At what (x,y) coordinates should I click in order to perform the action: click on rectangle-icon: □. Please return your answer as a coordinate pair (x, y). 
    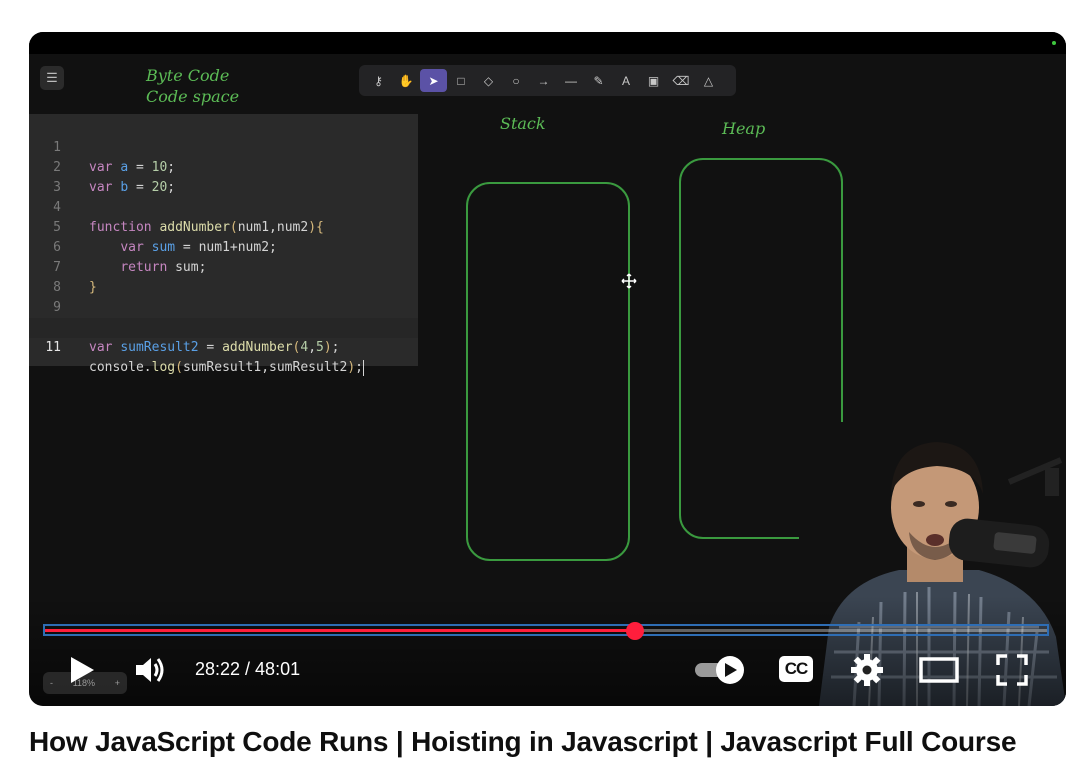
    Looking at the image, I should click on (461, 80).